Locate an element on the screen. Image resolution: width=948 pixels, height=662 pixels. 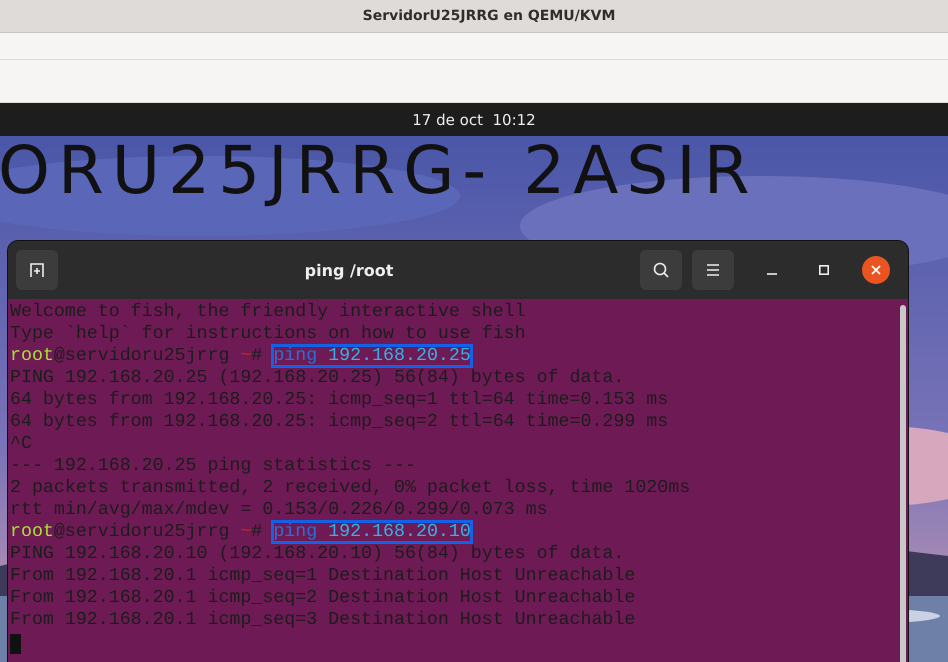
search-icon is located at coordinates (661, 270).